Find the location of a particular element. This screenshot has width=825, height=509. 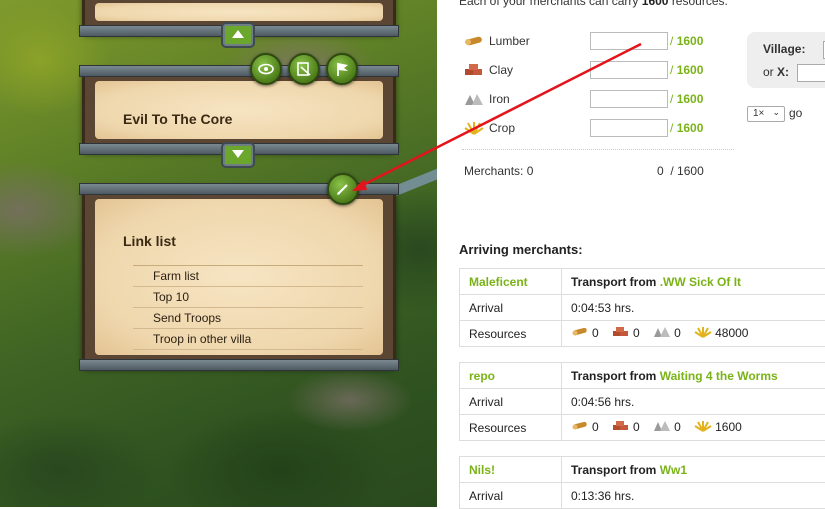

pencil-icon is located at coordinates (343, 189).